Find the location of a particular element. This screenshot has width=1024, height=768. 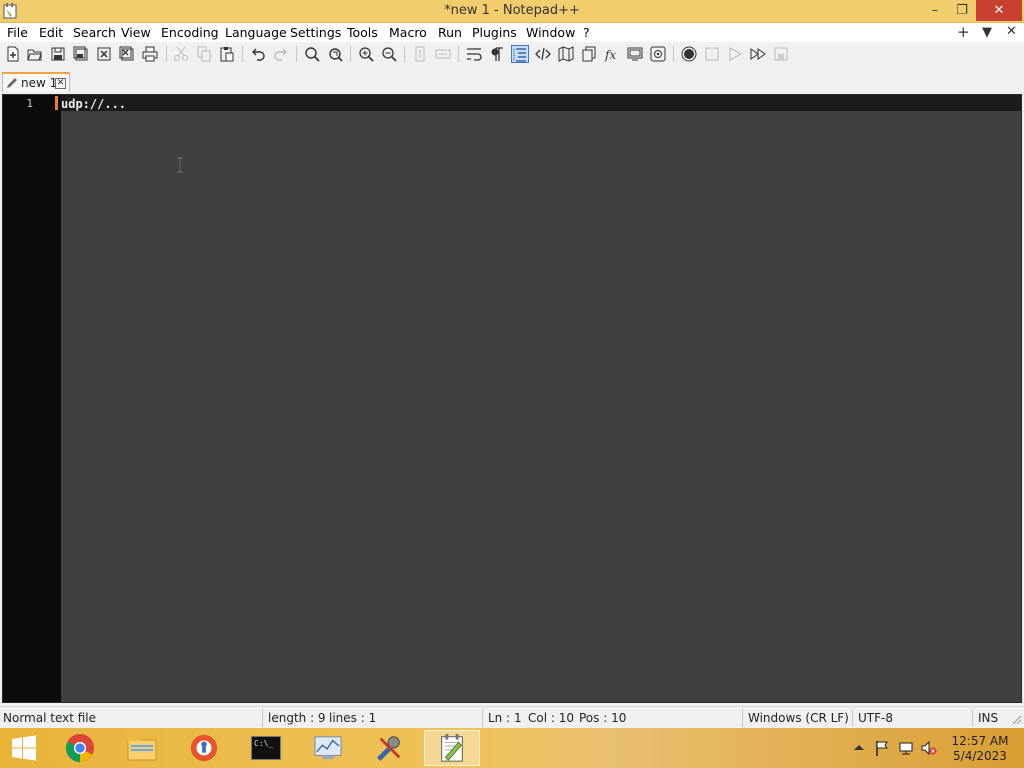

stop-record-icon is located at coordinates (712, 54).